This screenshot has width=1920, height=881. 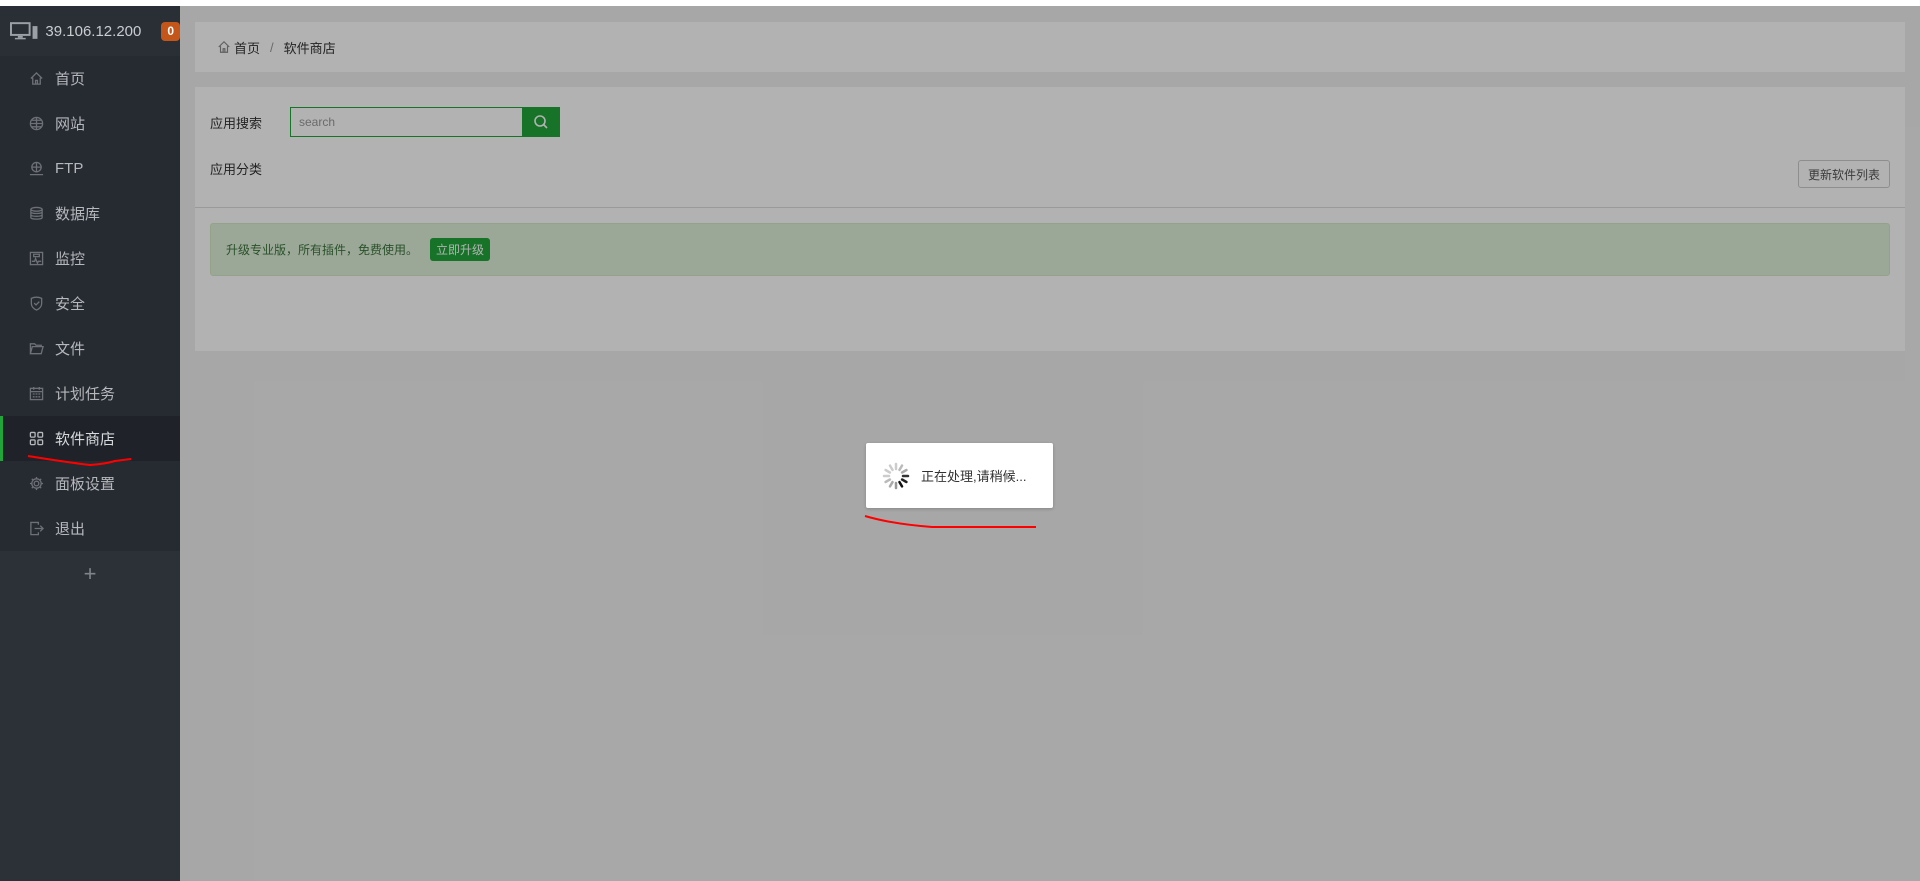 What do you see at coordinates (36, 439) in the screenshot?
I see `grid-icon` at bounding box center [36, 439].